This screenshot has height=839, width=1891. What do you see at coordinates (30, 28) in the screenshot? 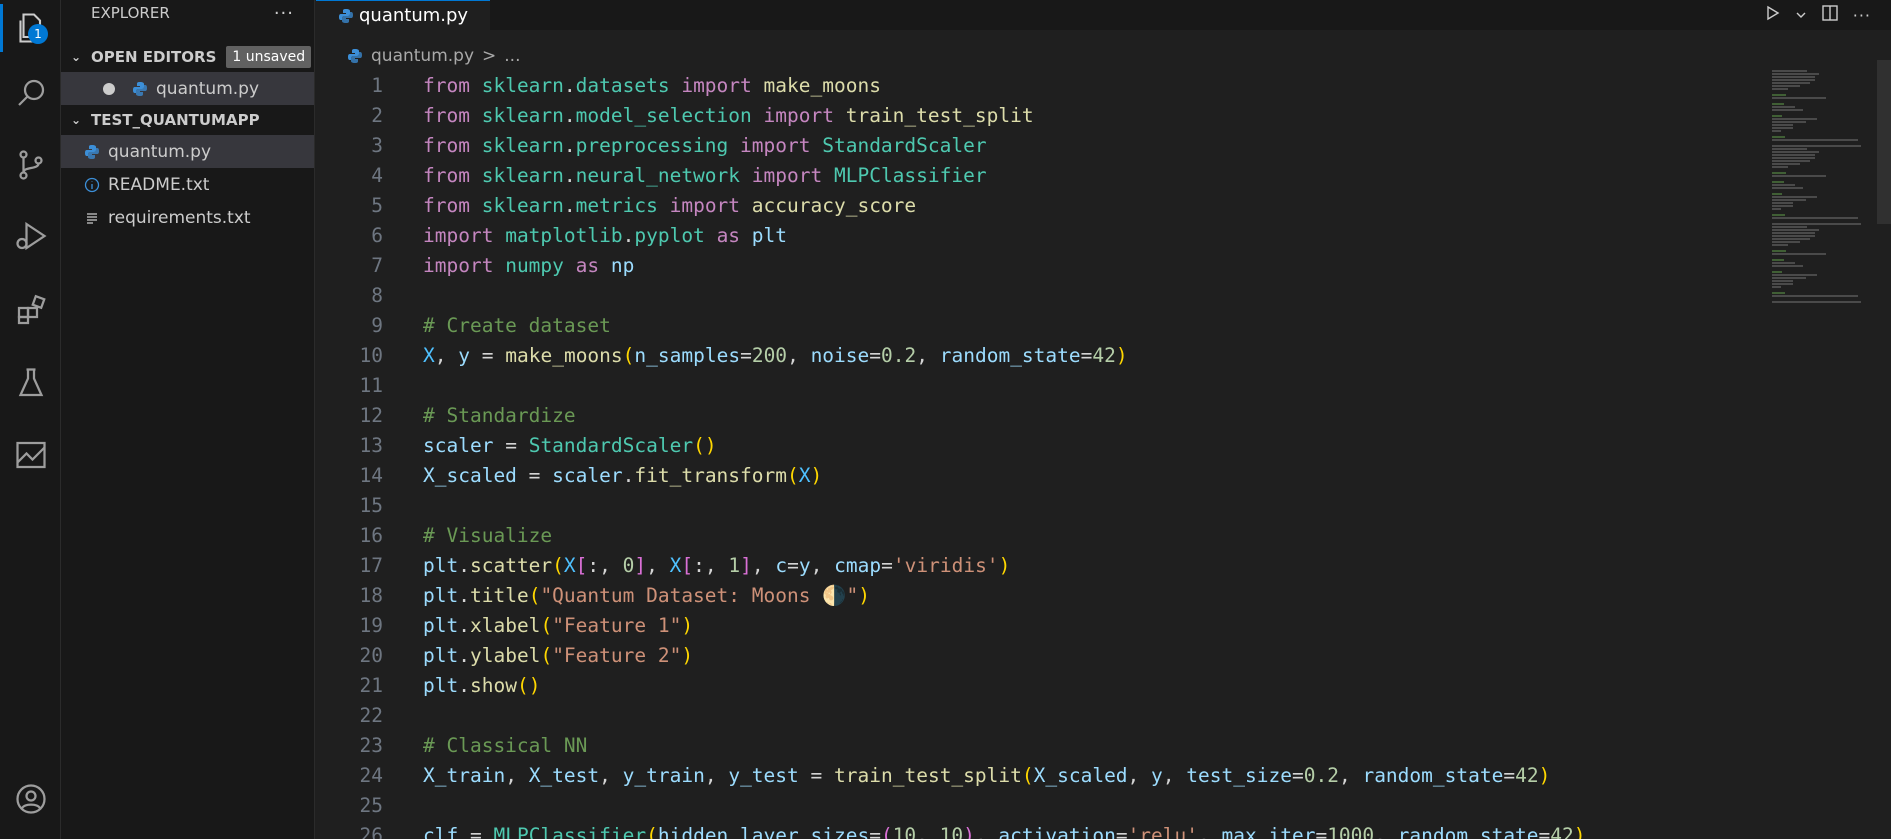
I see `files-icon: 1` at bounding box center [30, 28].